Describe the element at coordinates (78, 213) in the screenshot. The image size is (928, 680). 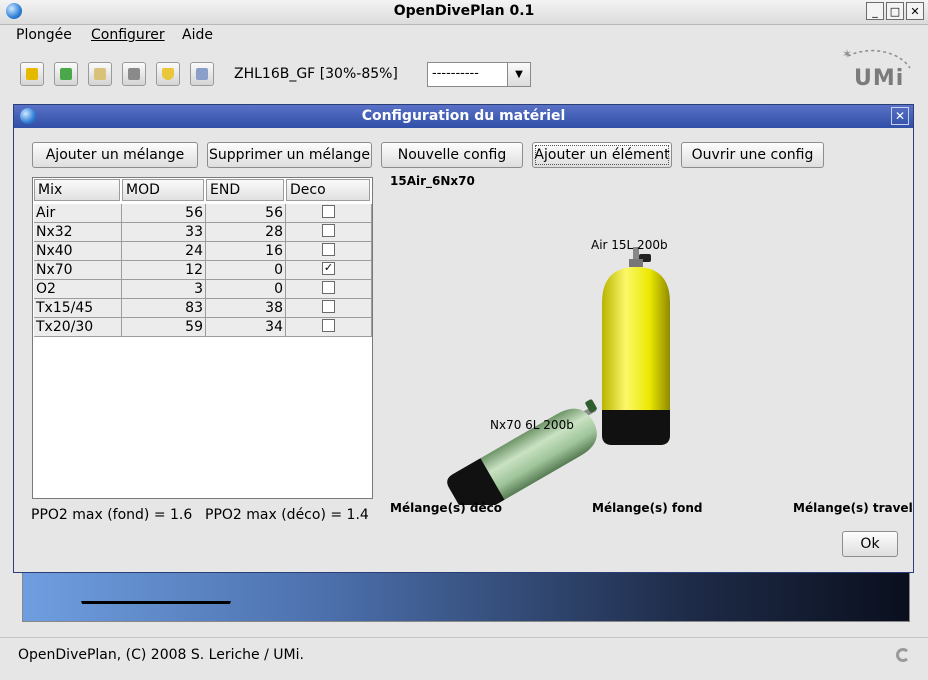
I see `mix-cell: Air` at that location.